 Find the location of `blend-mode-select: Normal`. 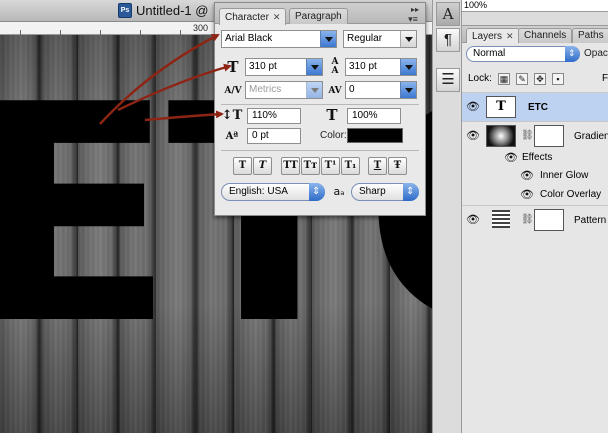

blend-mode-select: Normal is located at coordinates (523, 54).